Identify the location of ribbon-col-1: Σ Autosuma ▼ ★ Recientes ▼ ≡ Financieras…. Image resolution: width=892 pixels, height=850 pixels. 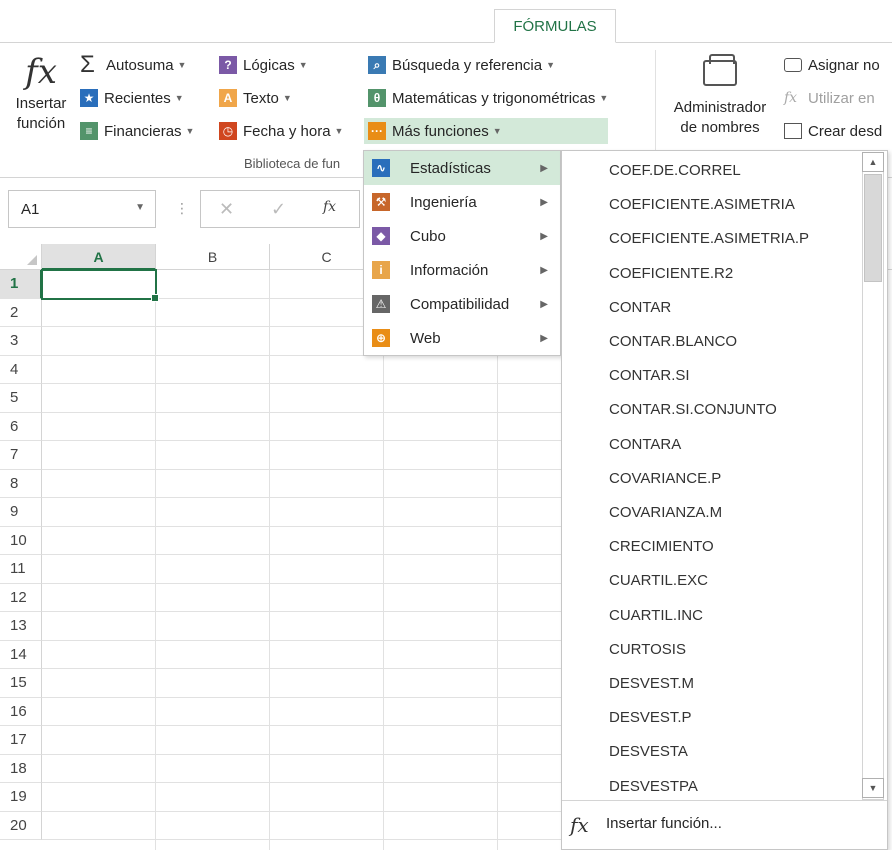
(137, 98).